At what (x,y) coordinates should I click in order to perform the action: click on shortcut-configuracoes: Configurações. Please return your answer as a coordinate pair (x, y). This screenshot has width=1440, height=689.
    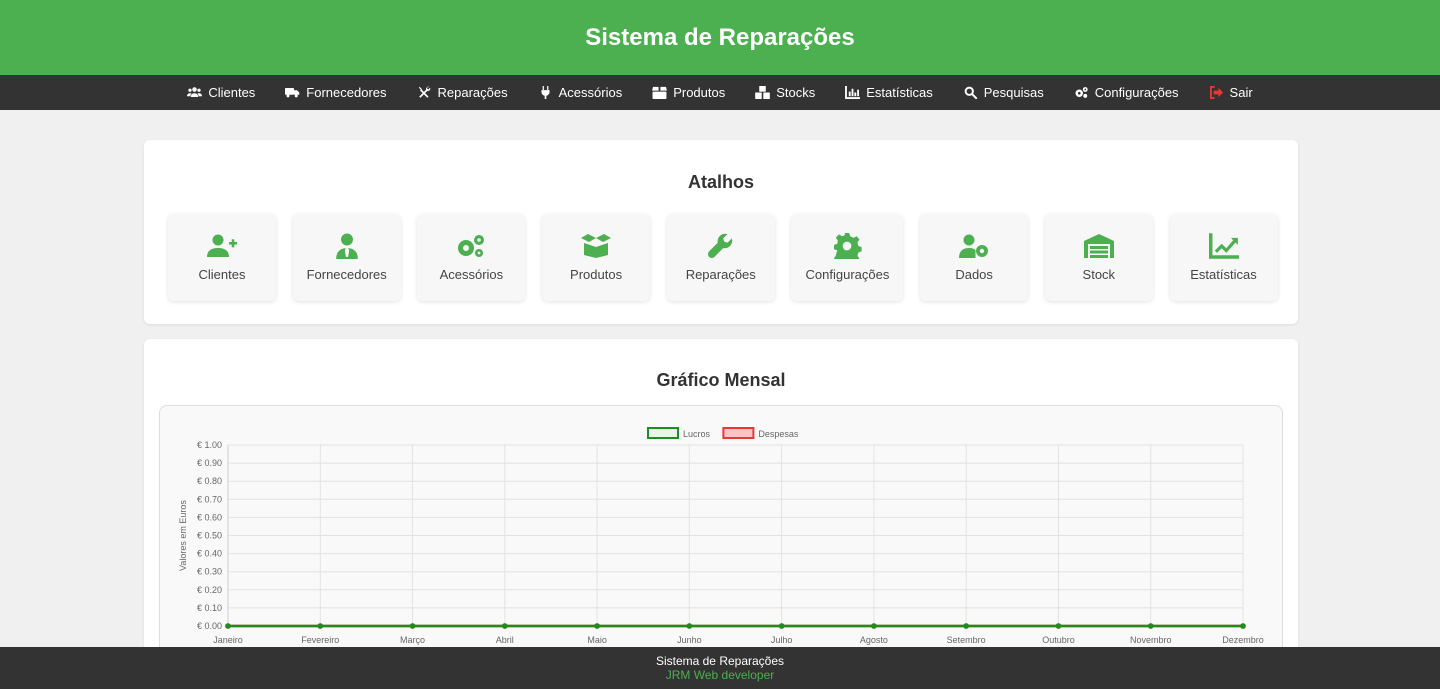
    Looking at the image, I should click on (847, 257).